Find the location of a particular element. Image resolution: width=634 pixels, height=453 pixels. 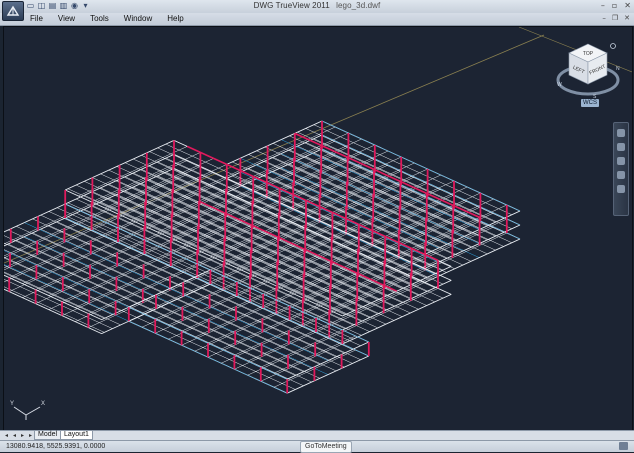

app-title: DWG TrueView 2011 is located at coordinates (291, 5).